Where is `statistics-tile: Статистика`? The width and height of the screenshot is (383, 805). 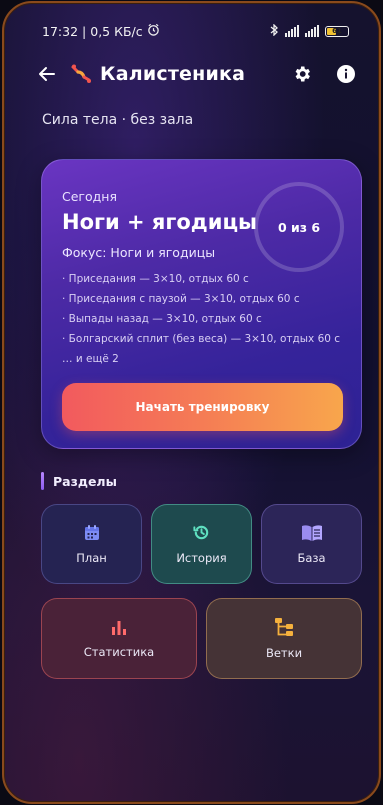
statistics-tile: Статистика is located at coordinates (119, 638).